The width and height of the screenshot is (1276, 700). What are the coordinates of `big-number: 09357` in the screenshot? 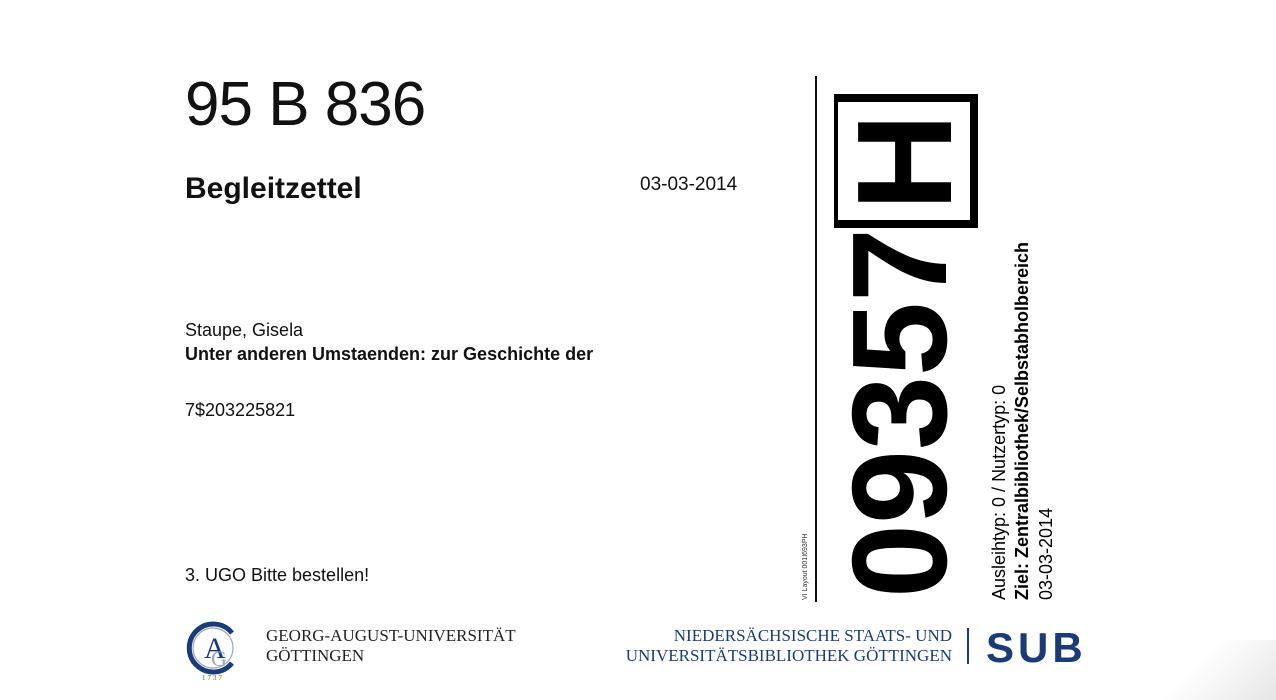 It's located at (904, 413).